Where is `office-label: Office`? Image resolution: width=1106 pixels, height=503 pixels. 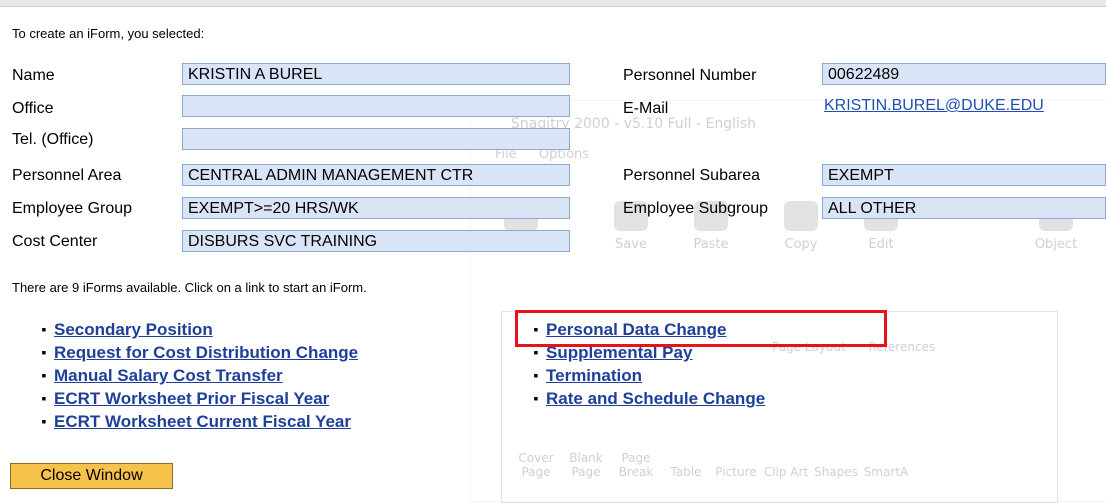
office-label: Office is located at coordinates (33, 108).